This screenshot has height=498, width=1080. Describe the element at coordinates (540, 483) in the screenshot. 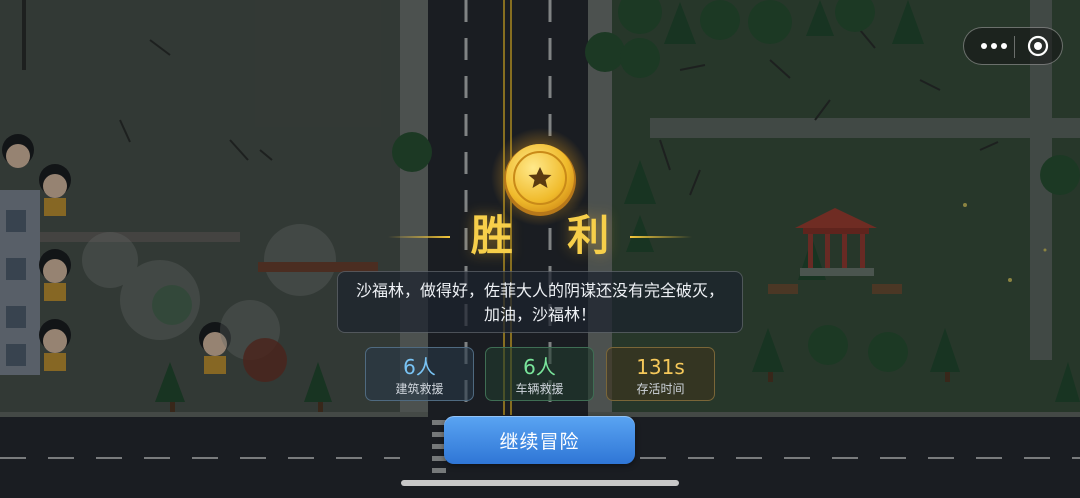

I see `home-indicator` at that location.